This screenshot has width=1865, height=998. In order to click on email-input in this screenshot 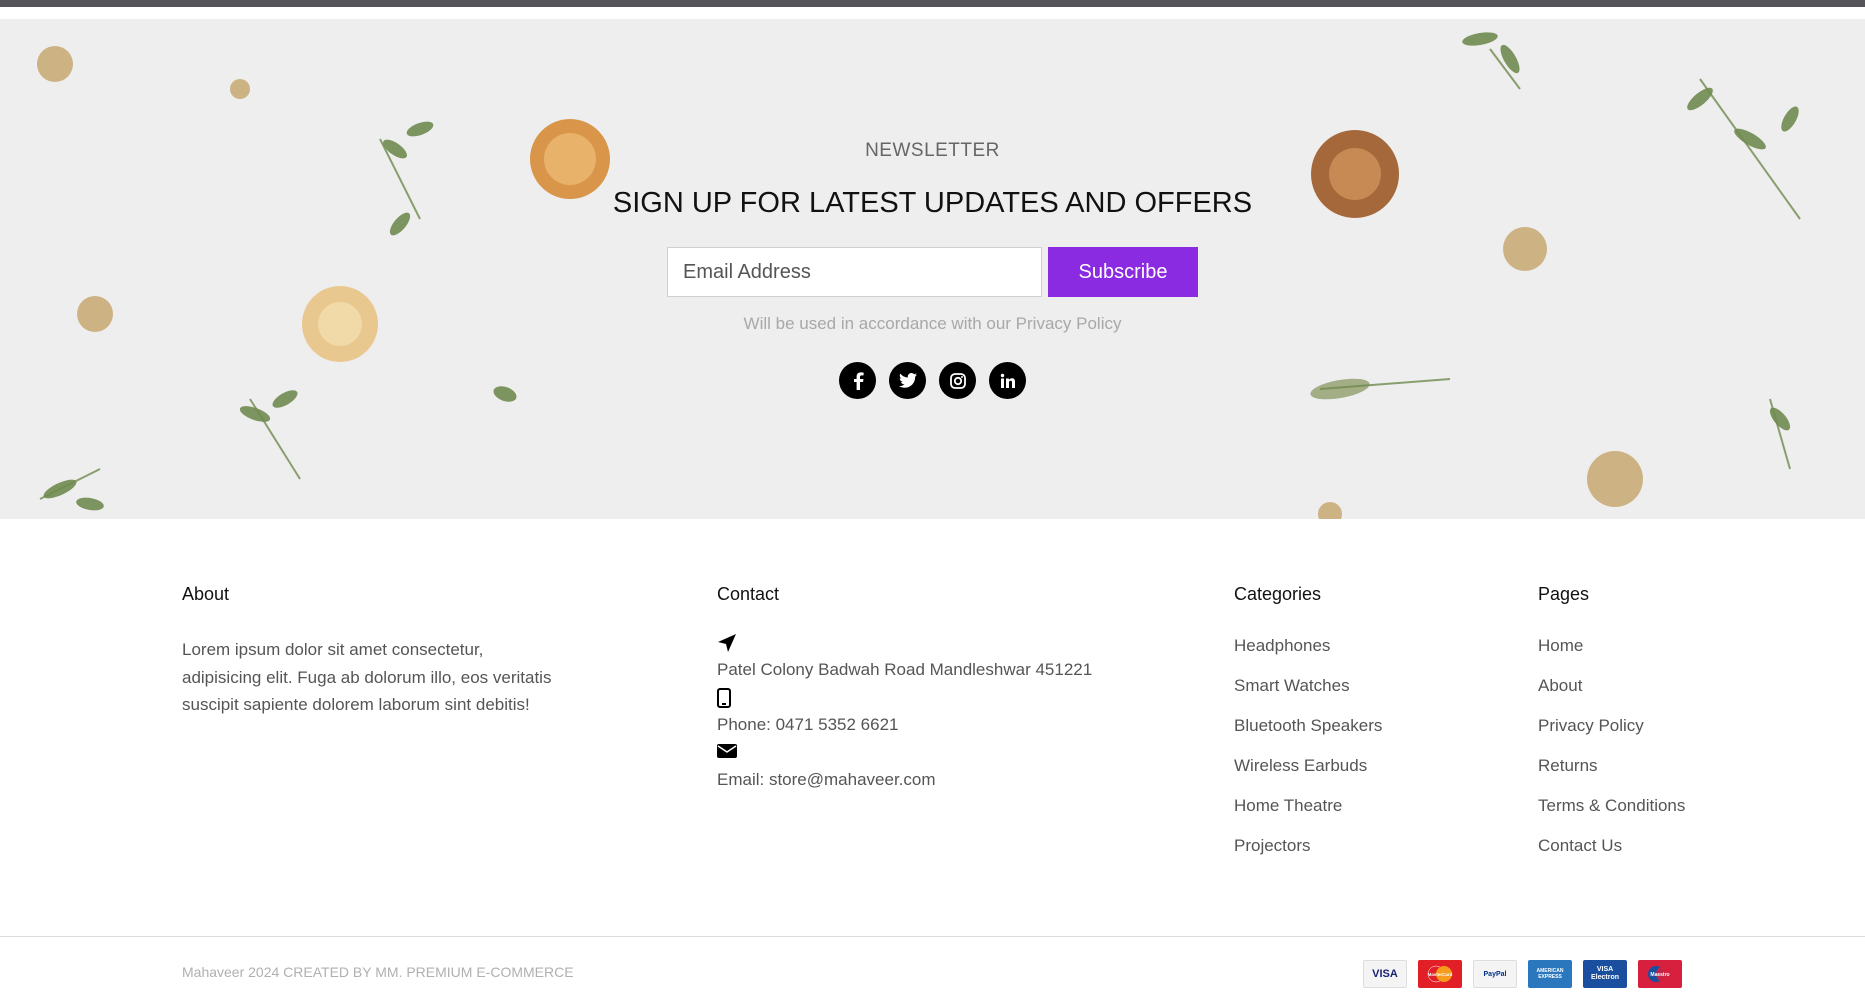, I will do `click(854, 272)`.